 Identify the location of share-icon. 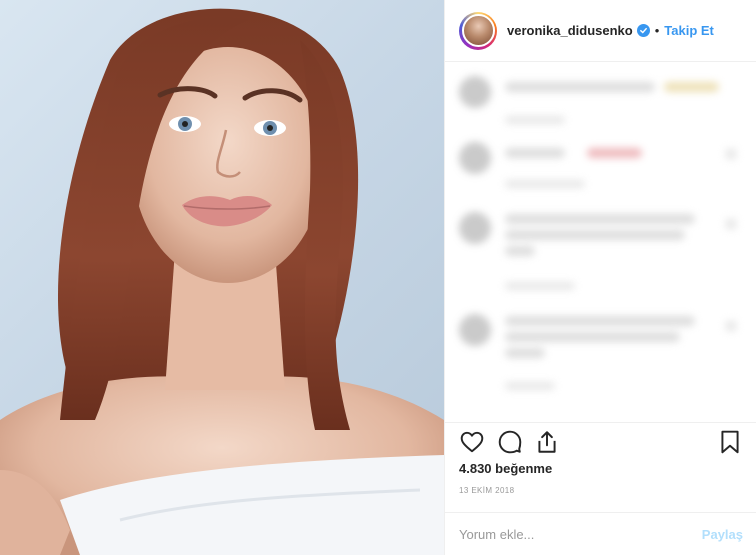
(547, 442).